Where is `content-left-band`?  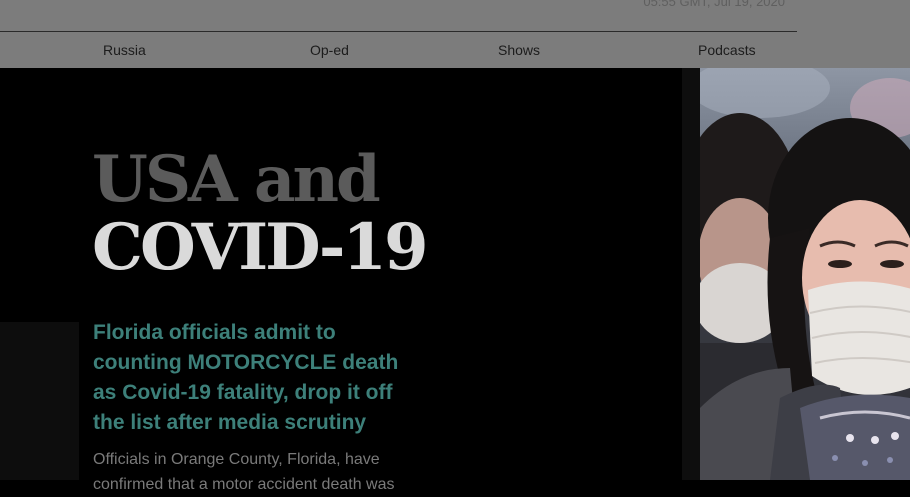
content-left-band is located at coordinates (39, 401).